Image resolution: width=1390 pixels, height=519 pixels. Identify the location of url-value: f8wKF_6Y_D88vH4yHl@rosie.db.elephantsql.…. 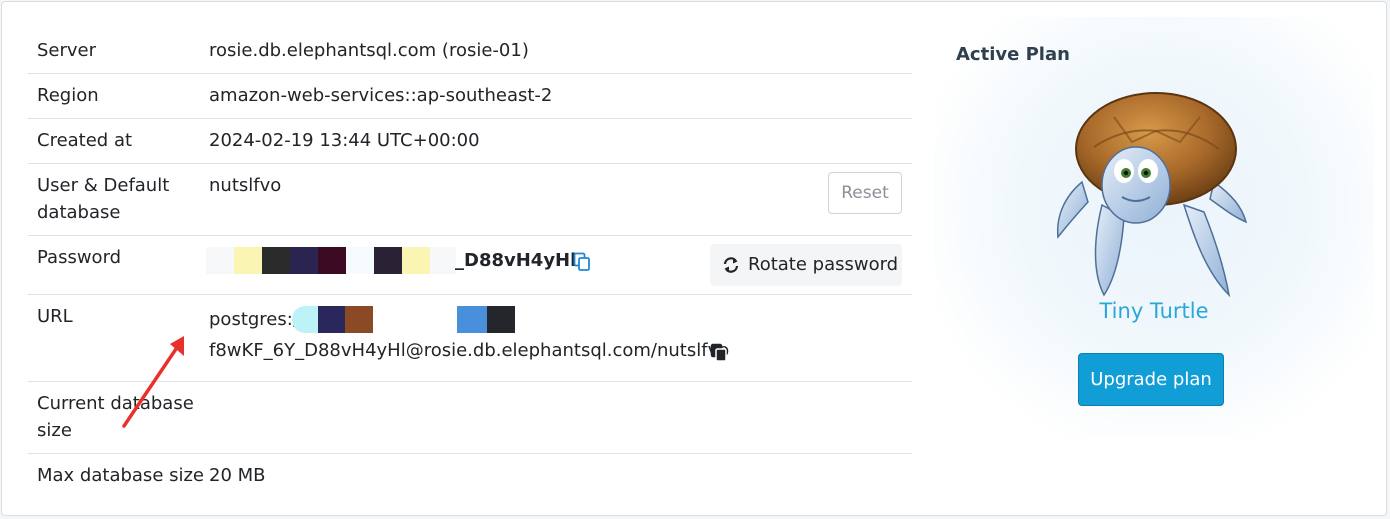
(469, 350).